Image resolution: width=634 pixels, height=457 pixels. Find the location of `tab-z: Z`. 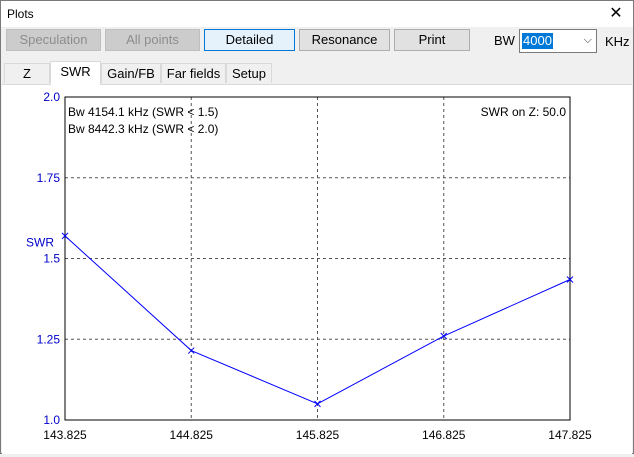

tab-z: Z is located at coordinates (27, 73).